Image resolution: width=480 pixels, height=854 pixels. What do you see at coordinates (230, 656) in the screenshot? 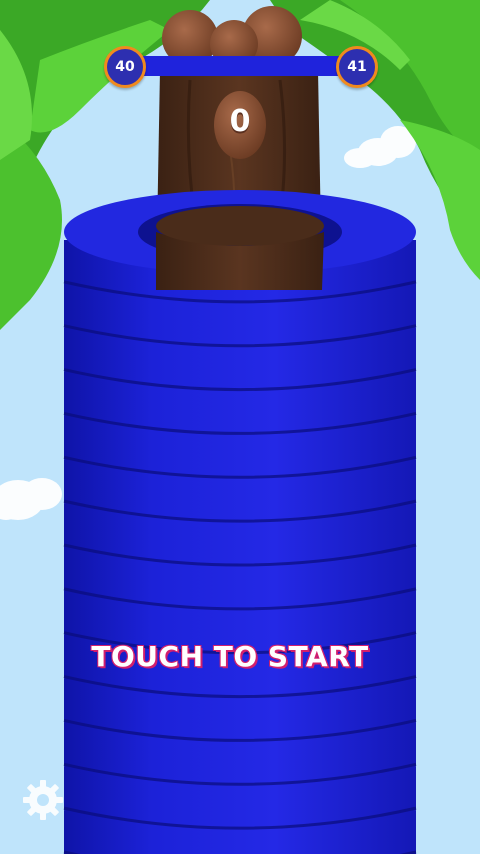
I see `touch-to-start-prompt: TOUCH TO START` at bounding box center [230, 656].